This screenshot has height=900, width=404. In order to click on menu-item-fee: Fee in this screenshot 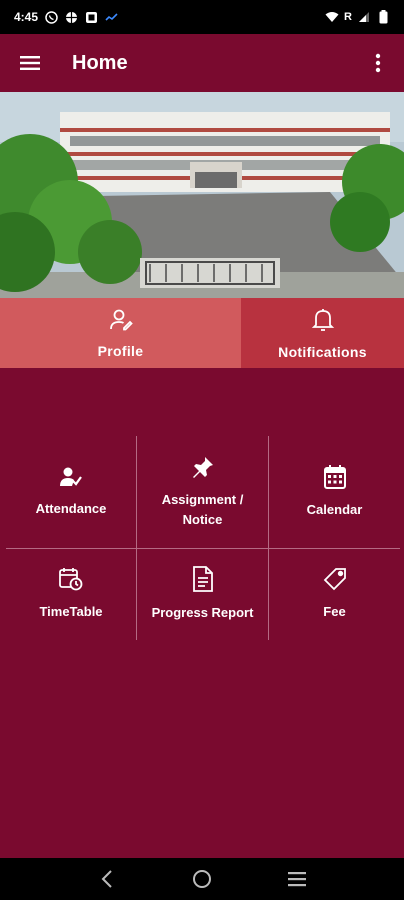, I will do `click(334, 594)`.